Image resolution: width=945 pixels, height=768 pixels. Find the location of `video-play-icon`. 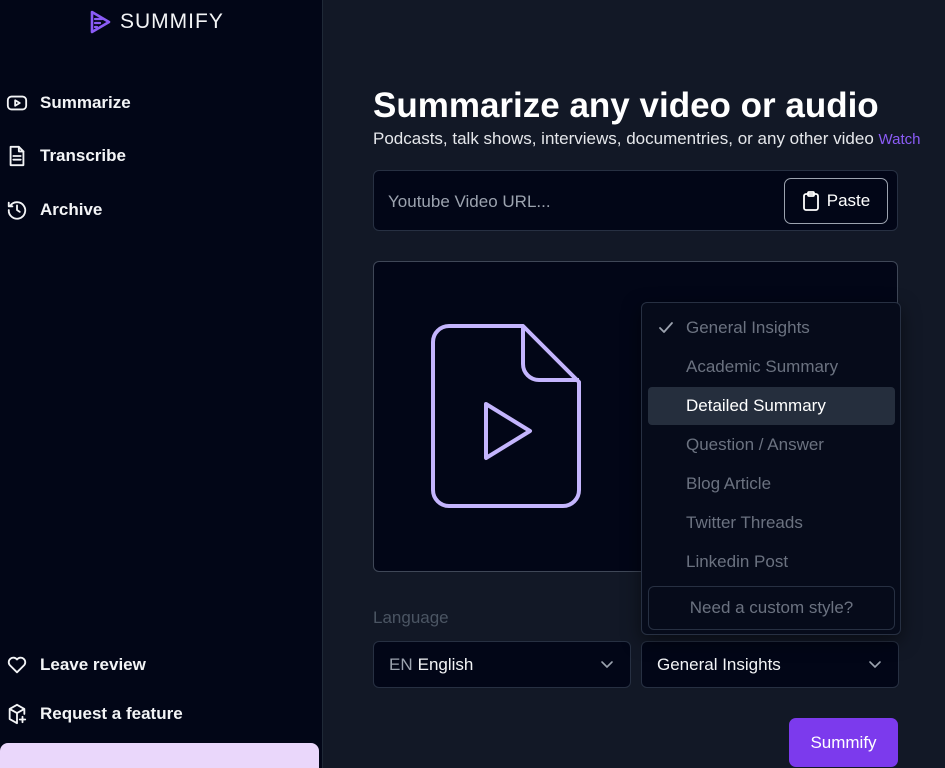

video-play-icon is located at coordinates (17, 103).